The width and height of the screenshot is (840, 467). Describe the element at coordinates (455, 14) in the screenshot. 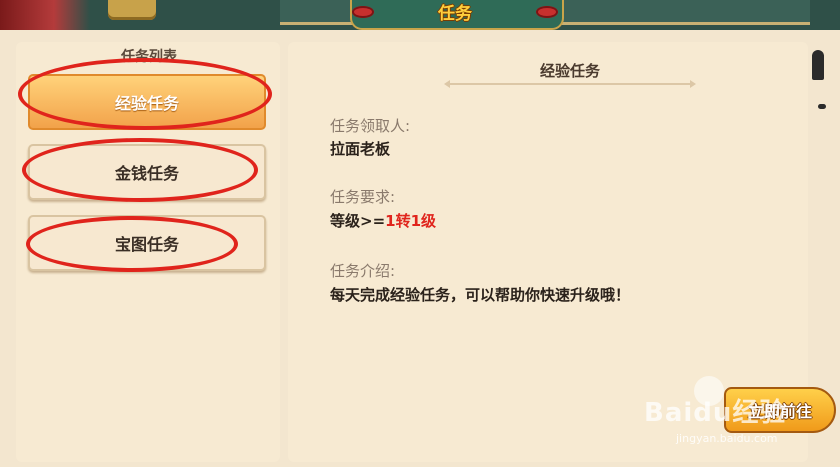

I see `page-title: 任务` at that location.